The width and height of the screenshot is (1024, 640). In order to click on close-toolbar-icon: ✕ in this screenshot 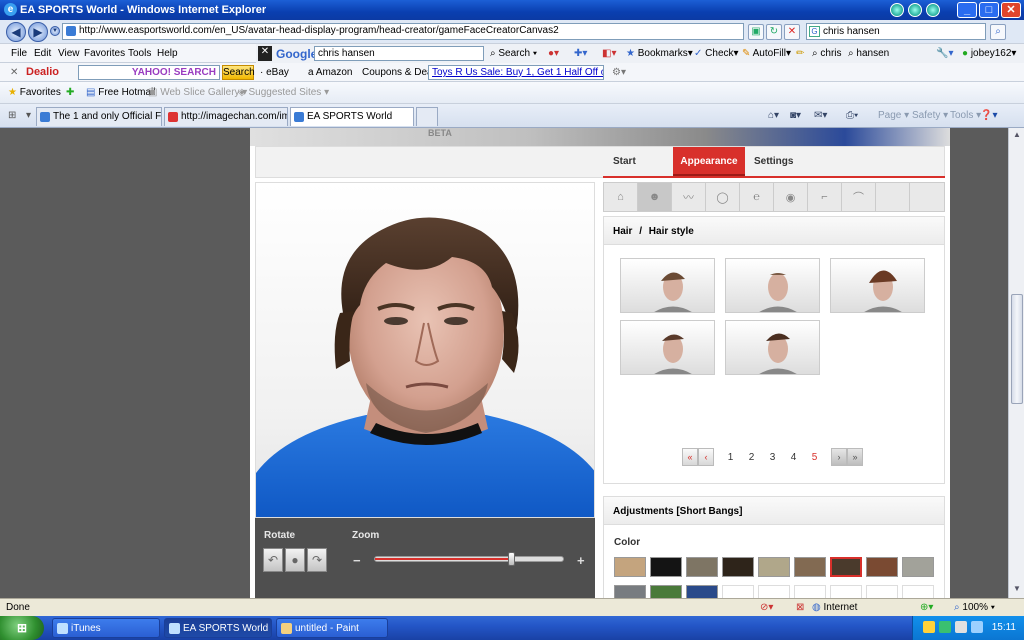, I will do `click(265, 53)`.